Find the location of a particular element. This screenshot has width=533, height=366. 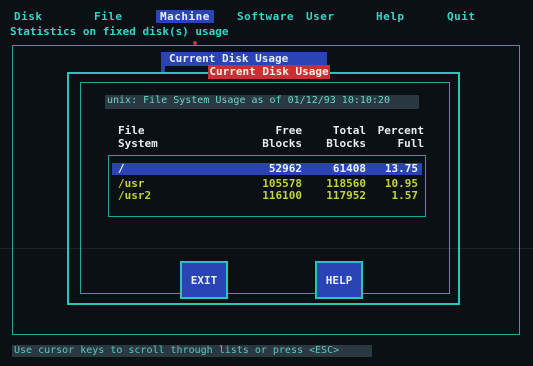

header-total-blocks: Total Blocks is located at coordinates (342, 137).